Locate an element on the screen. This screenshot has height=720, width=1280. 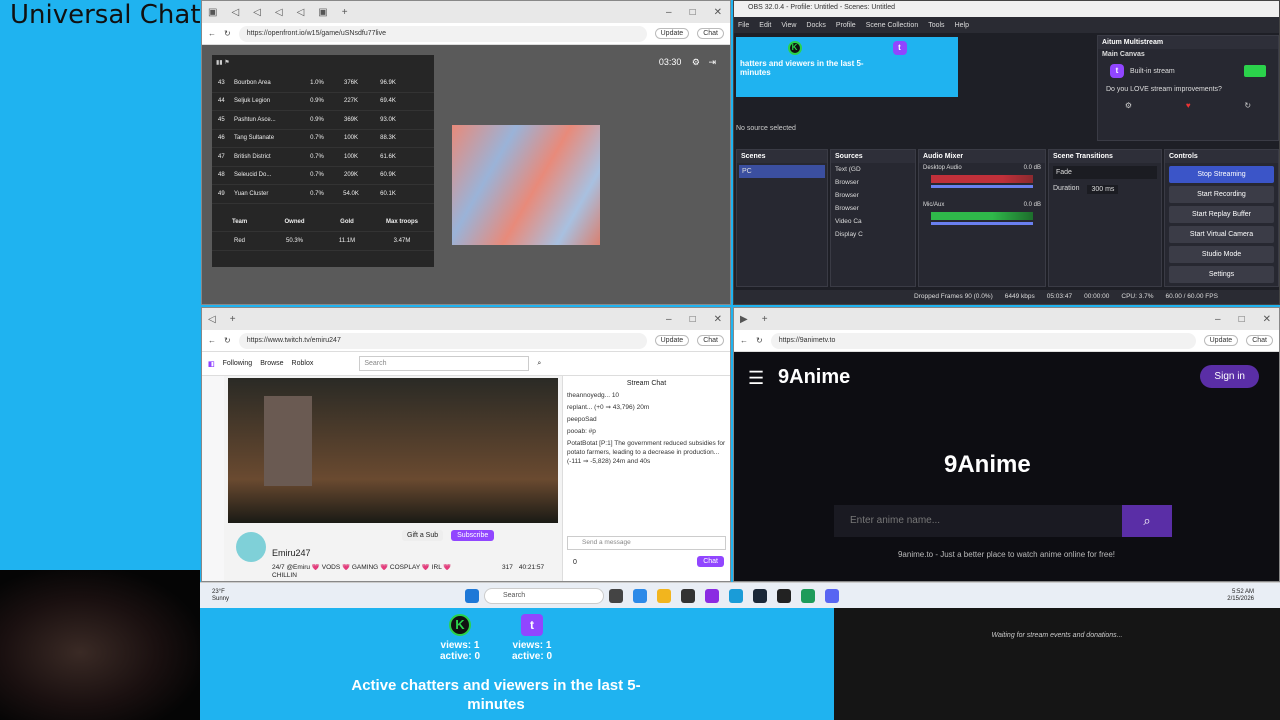
followed-sidebar is located at coordinates (213, 478).